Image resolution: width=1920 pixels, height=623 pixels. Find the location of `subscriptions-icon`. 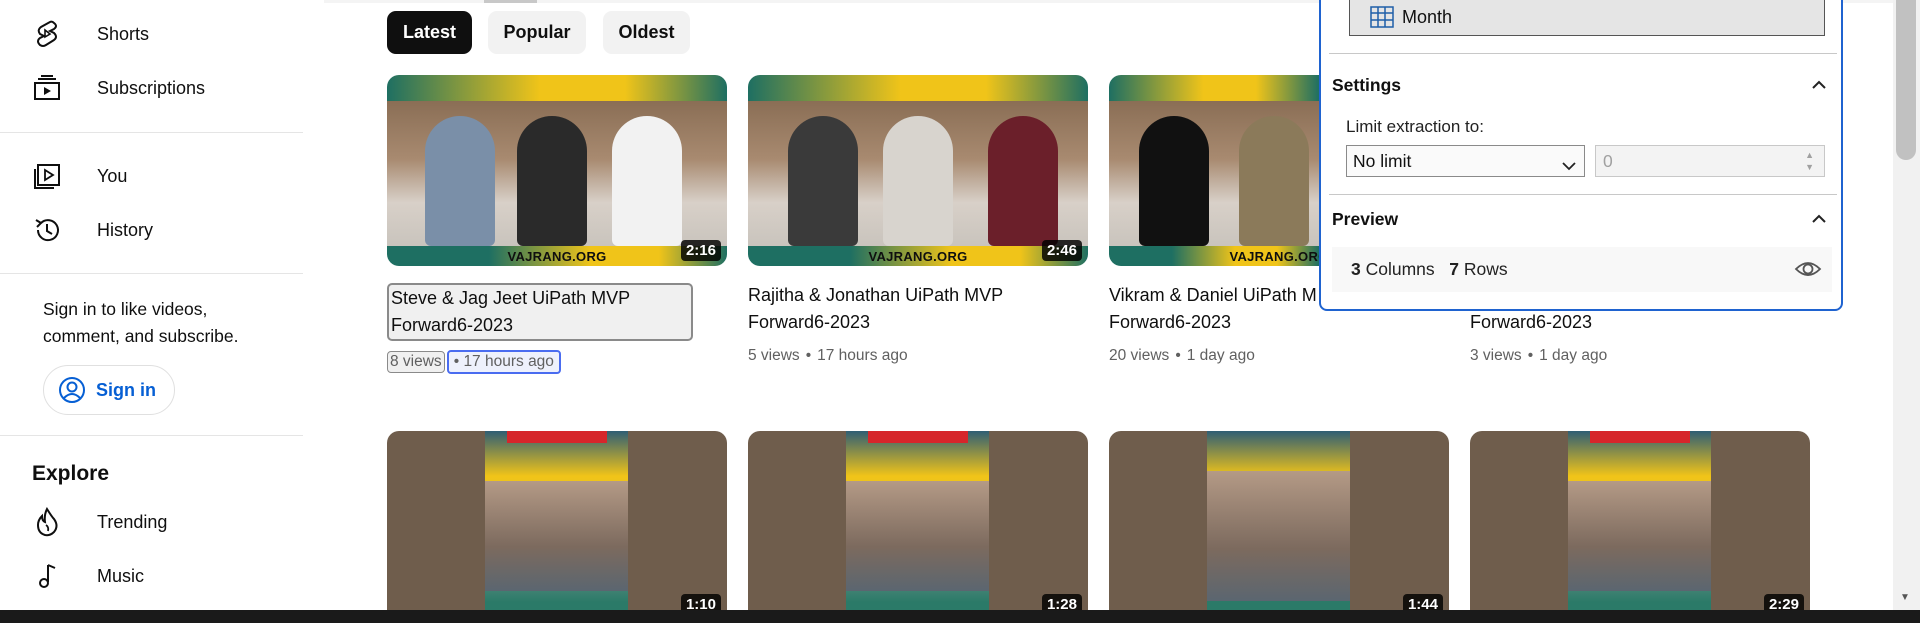

subscriptions-icon is located at coordinates (47, 88).